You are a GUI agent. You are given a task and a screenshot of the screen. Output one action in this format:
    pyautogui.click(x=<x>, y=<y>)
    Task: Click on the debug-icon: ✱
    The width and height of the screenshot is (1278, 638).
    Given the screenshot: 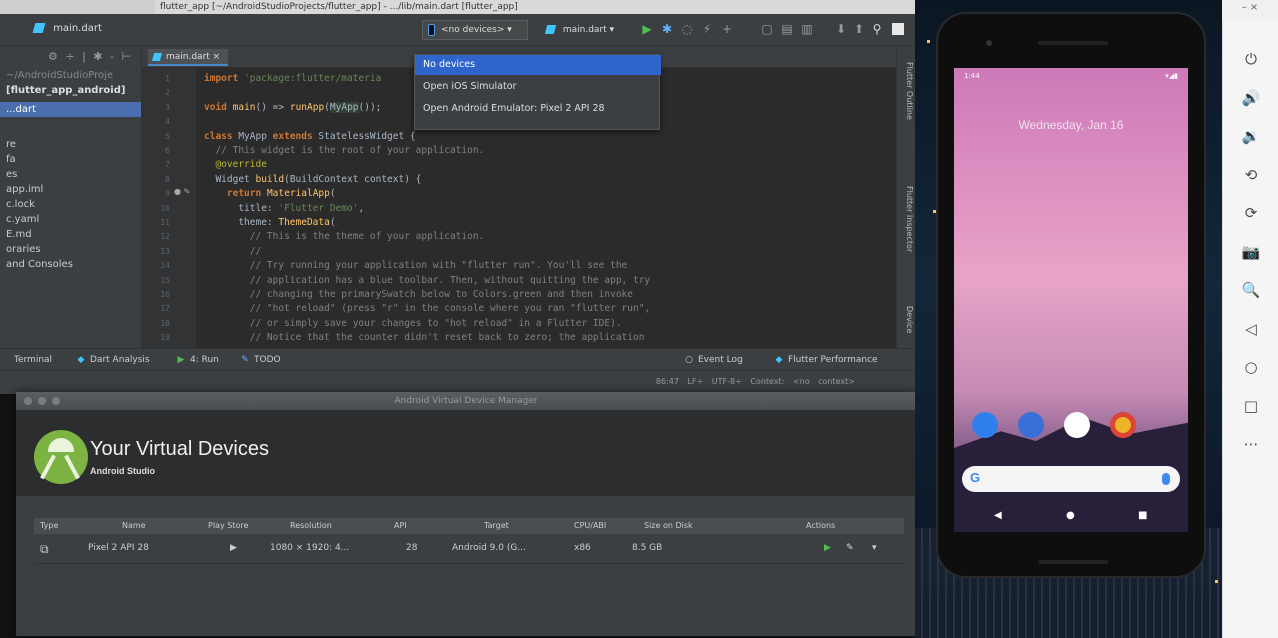 What is the action you would take?
    pyautogui.click(x=667, y=29)
    